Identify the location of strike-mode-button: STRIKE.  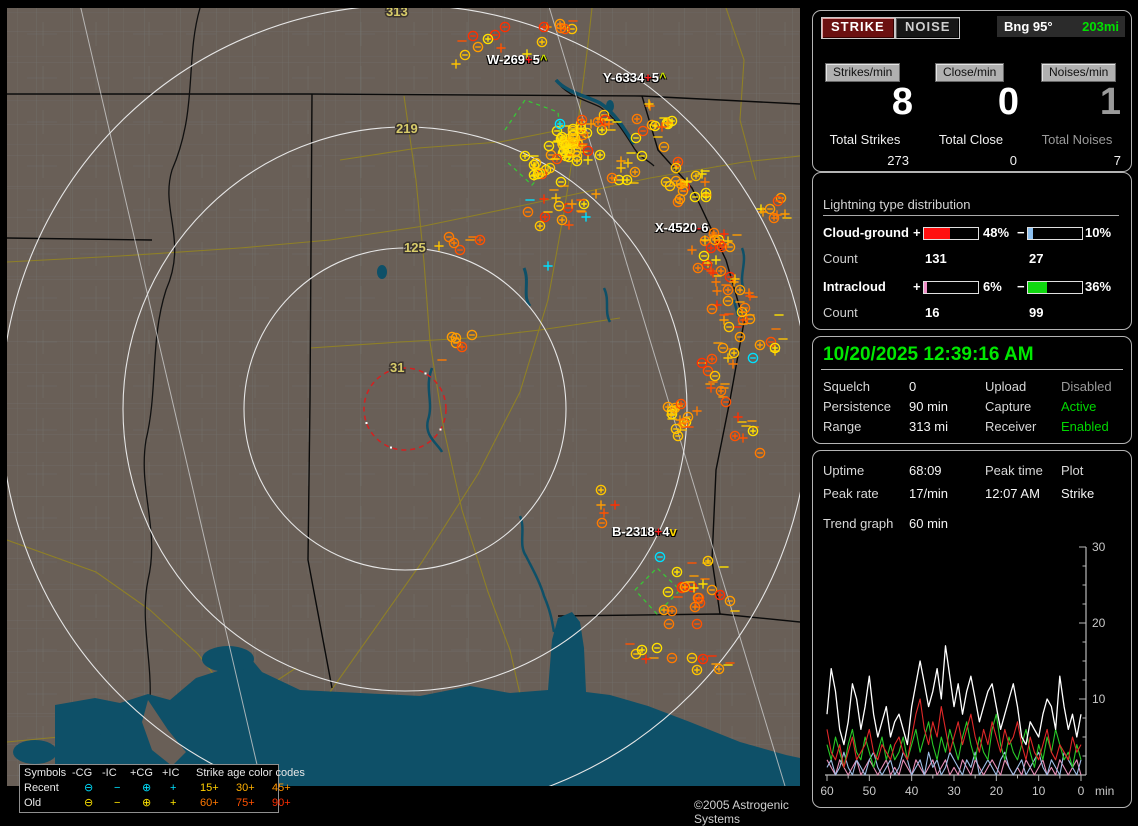
(858, 28).